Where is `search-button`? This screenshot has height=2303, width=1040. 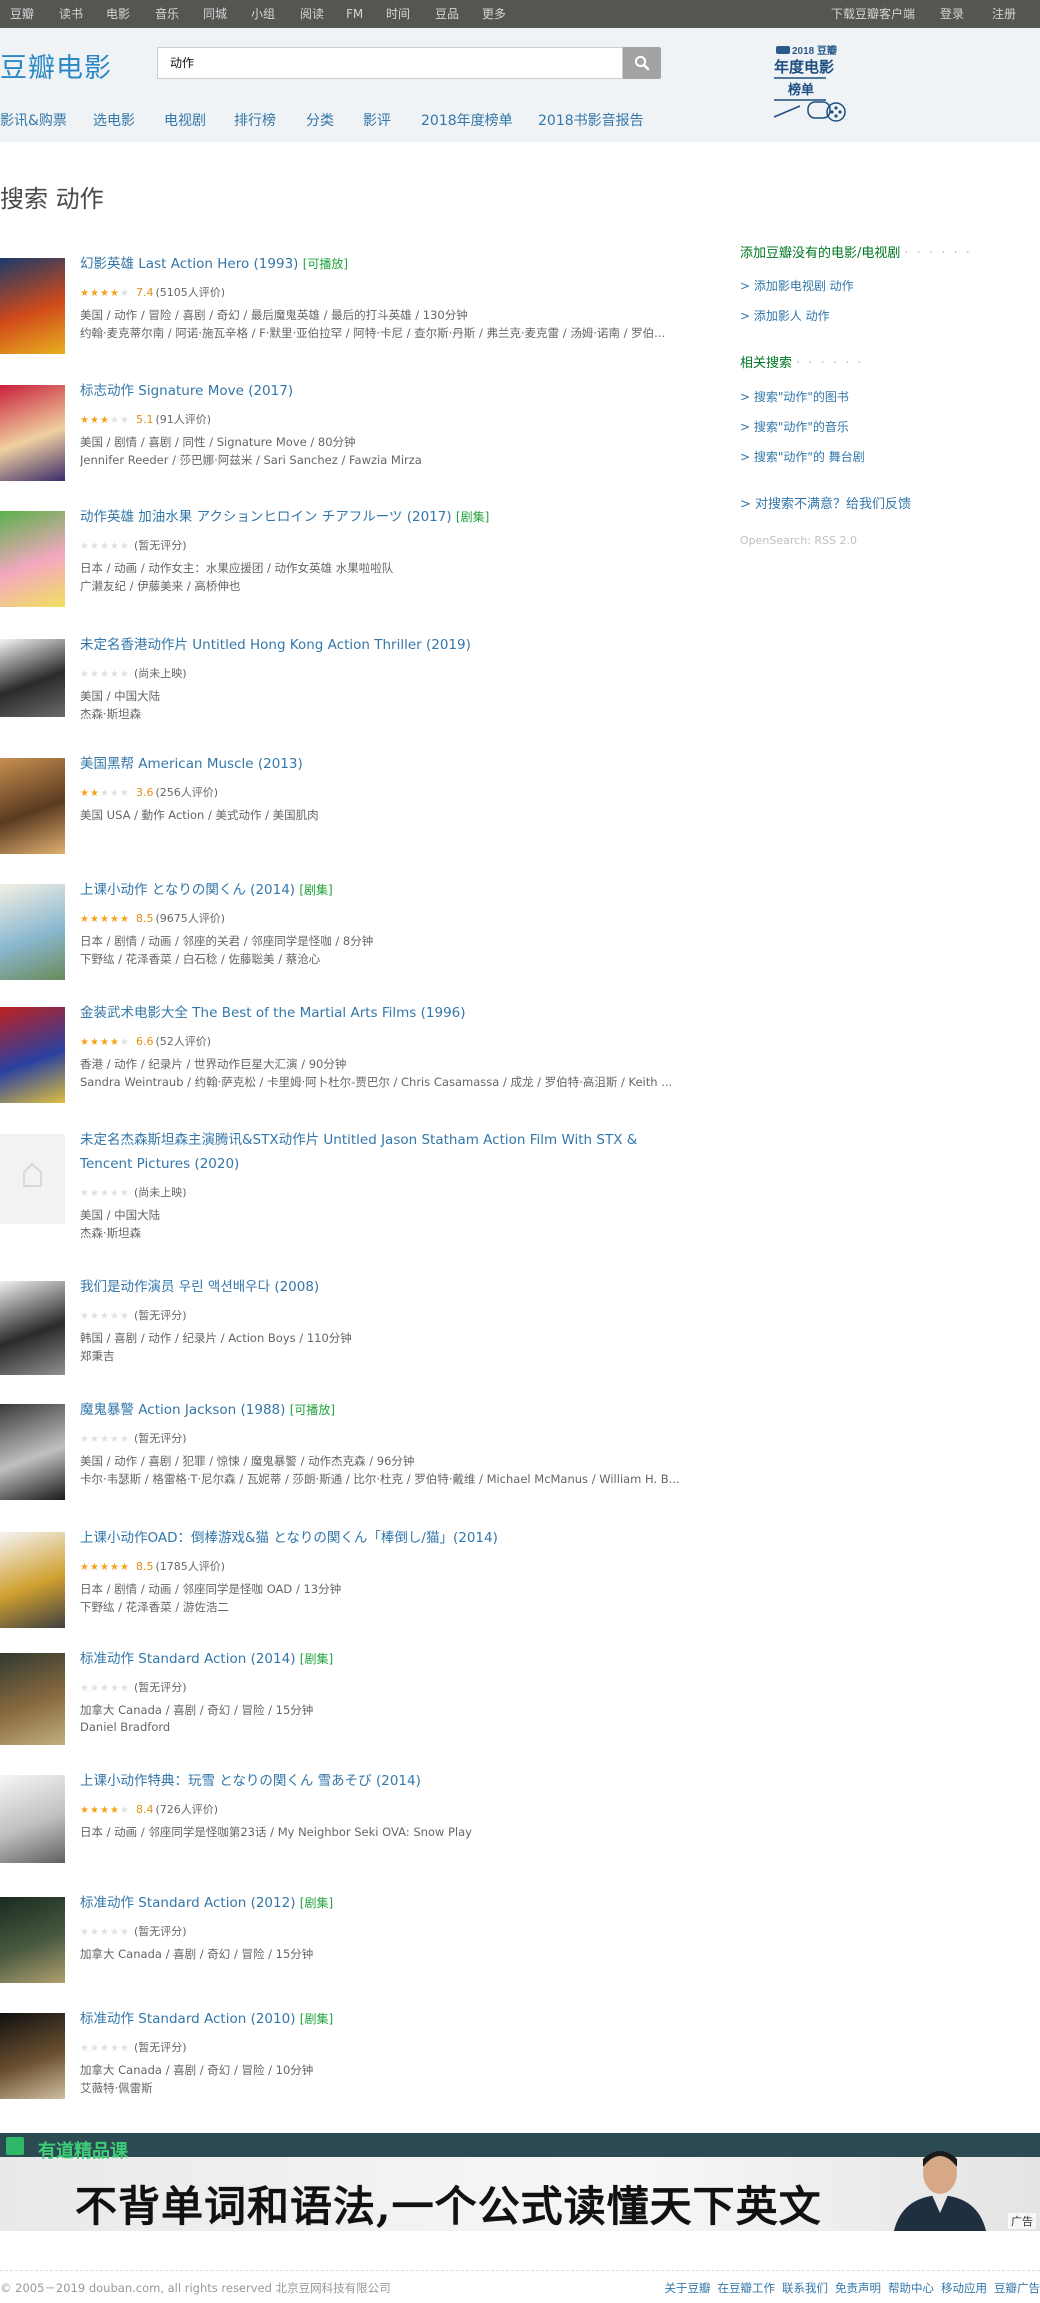
search-button is located at coordinates (642, 63).